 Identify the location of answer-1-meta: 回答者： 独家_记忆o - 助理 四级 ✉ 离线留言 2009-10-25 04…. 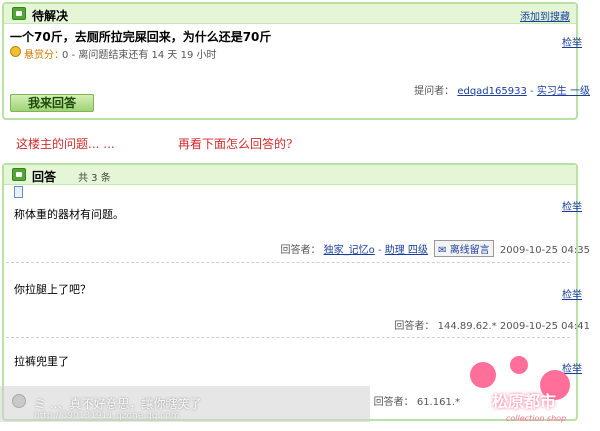
(435, 248).